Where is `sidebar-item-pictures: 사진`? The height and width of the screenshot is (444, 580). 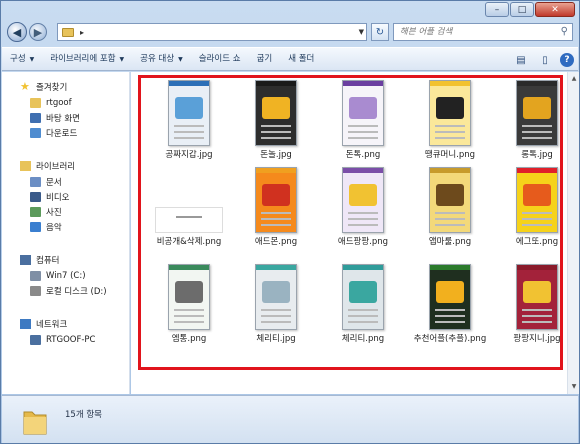 sidebar-item-pictures: 사진 is located at coordinates (46, 211).